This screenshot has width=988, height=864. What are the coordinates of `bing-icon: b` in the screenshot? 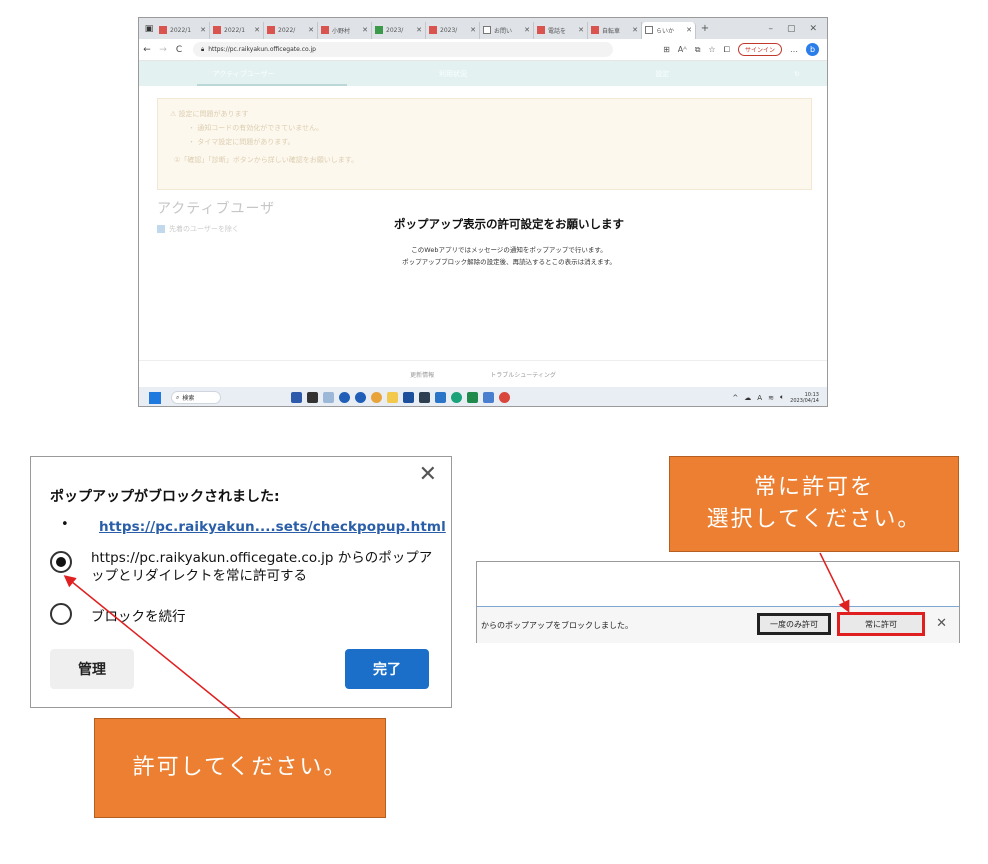 It's located at (812, 49).